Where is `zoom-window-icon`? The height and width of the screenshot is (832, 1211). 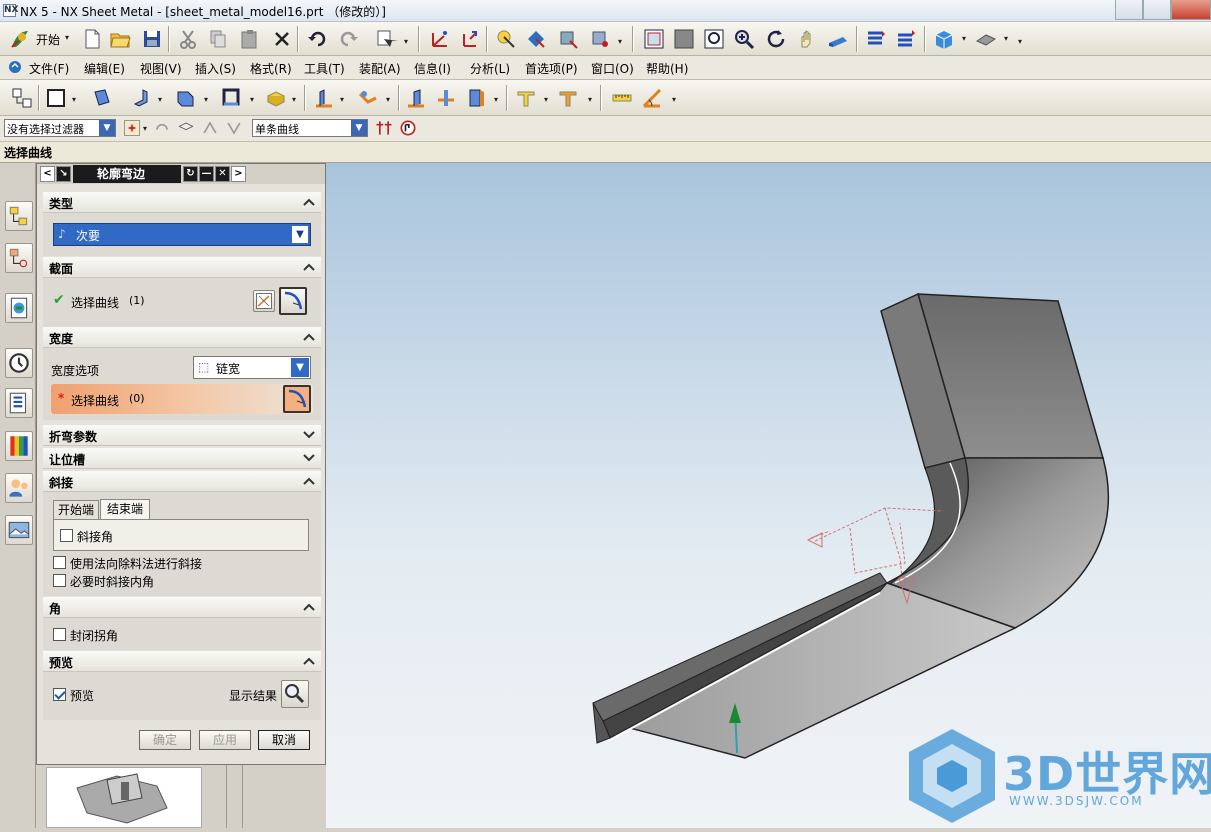
zoom-window-icon is located at coordinates (684, 39).